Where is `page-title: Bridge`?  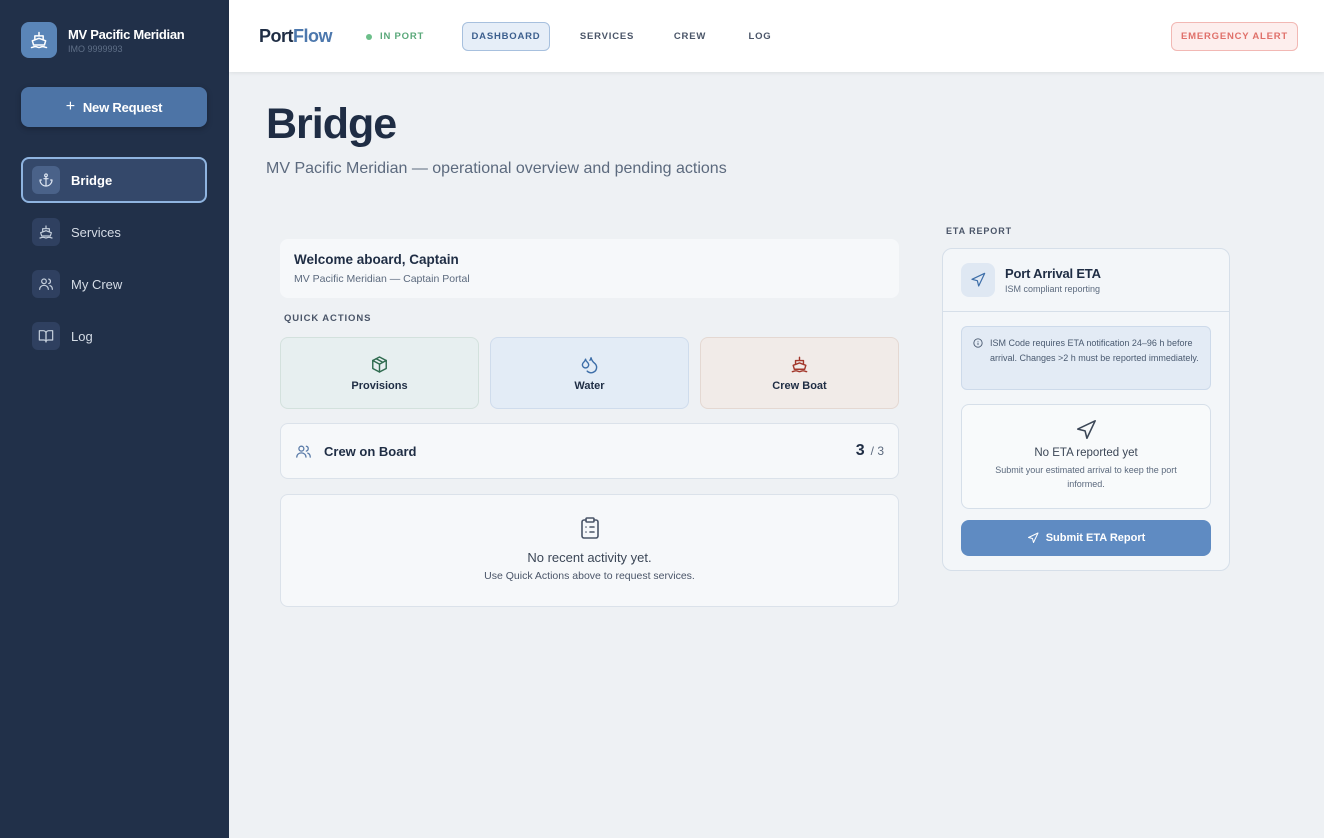
page-title: Bridge is located at coordinates (331, 124).